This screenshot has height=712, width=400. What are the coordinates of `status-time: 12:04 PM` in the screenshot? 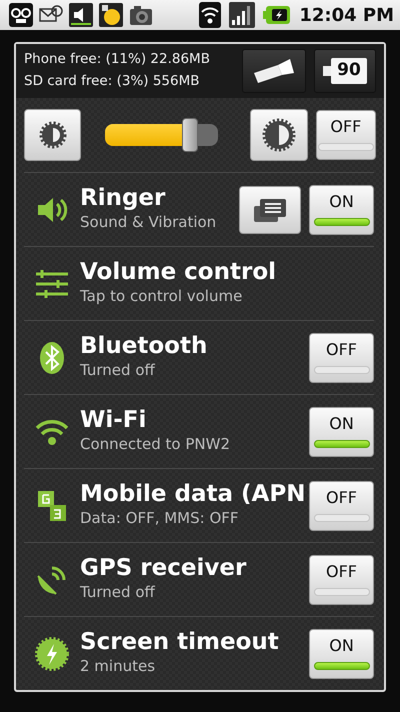 It's located at (346, 16).